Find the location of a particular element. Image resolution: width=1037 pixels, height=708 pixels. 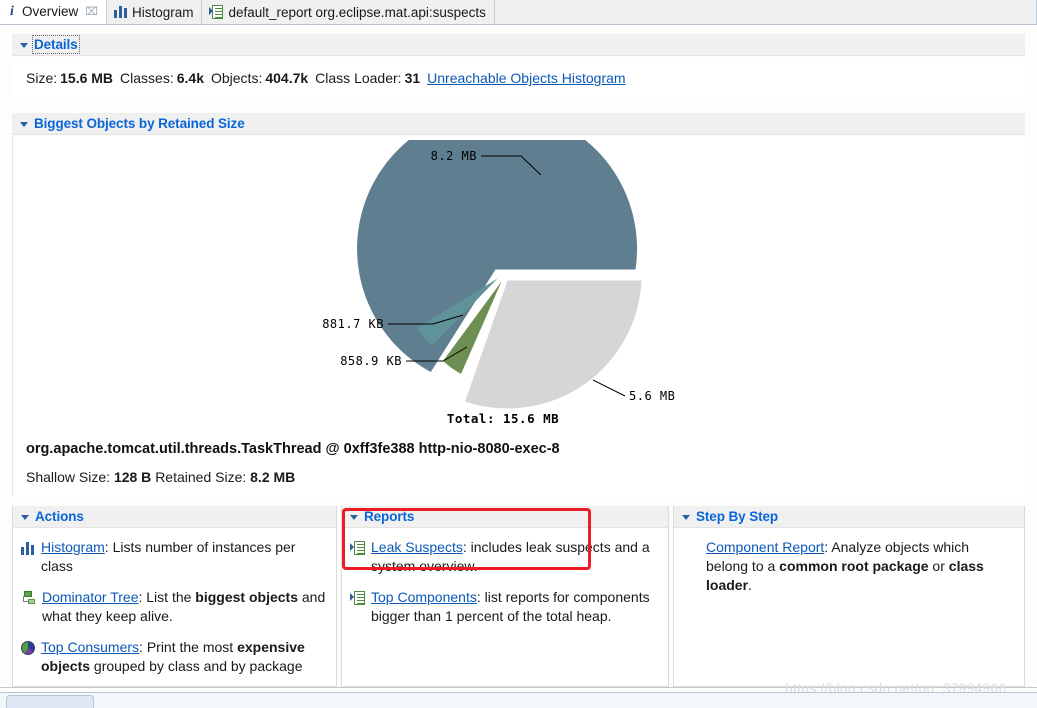

dominator-tree-icon is located at coordinates (28, 598).